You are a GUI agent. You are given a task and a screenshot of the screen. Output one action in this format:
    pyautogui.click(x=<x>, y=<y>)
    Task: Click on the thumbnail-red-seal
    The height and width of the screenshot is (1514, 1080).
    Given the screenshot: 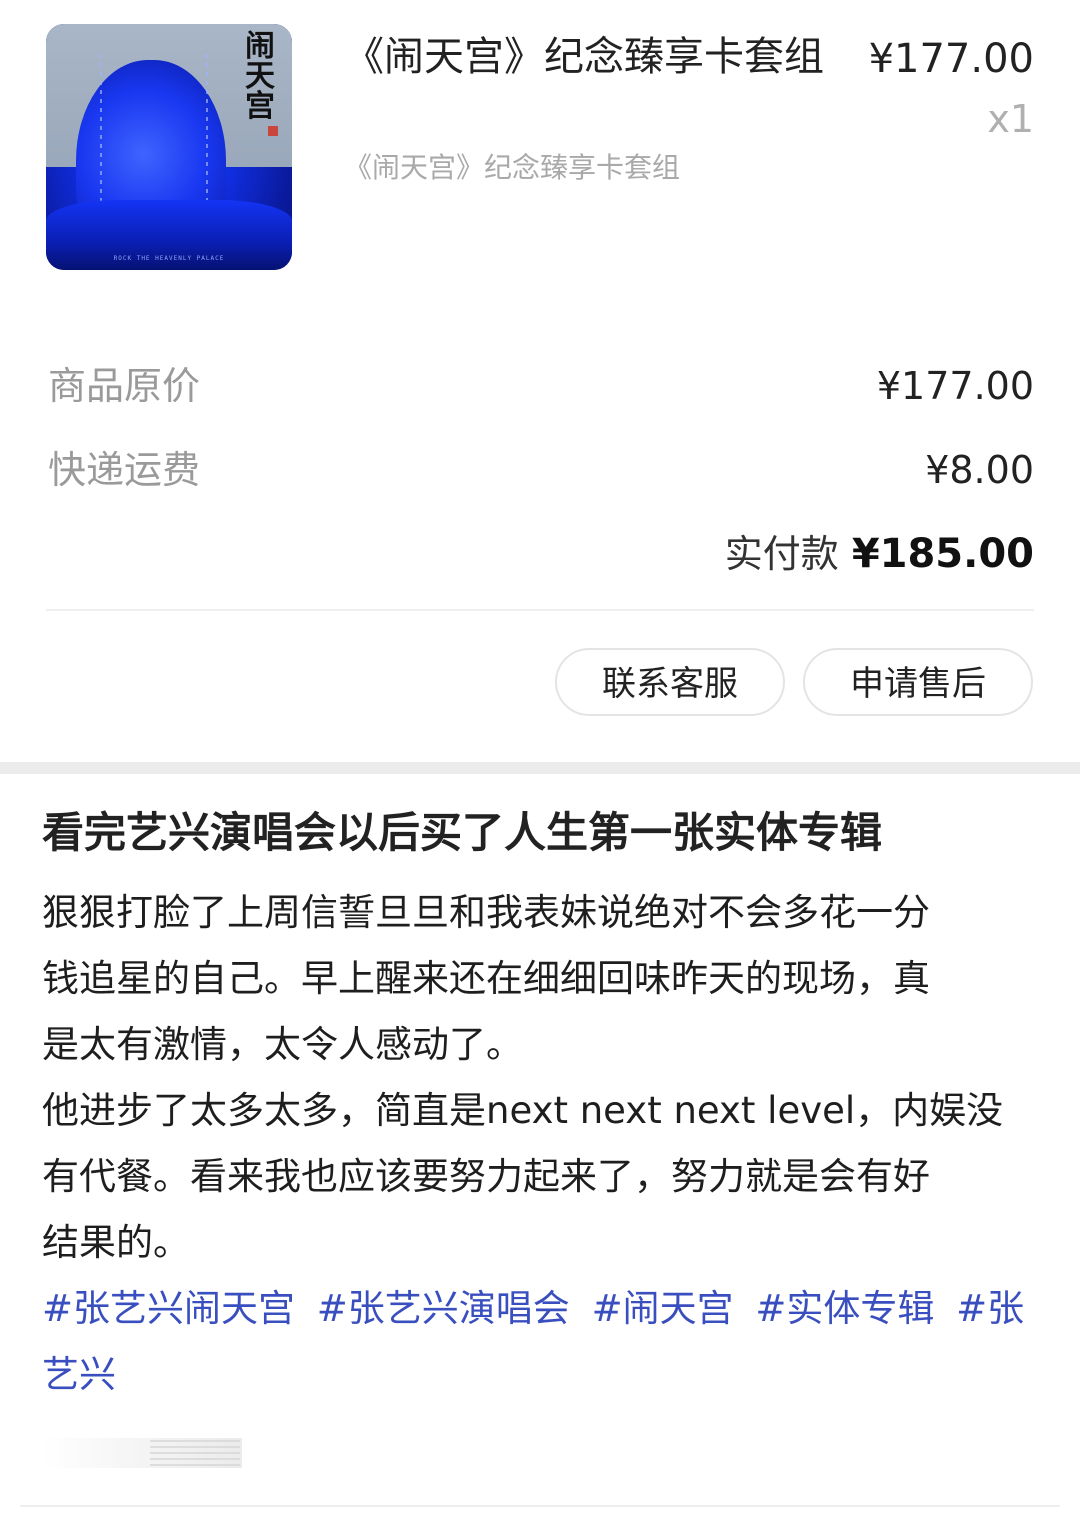 What is the action you would take?
    pyautogui.click(x=273, y=131)
    